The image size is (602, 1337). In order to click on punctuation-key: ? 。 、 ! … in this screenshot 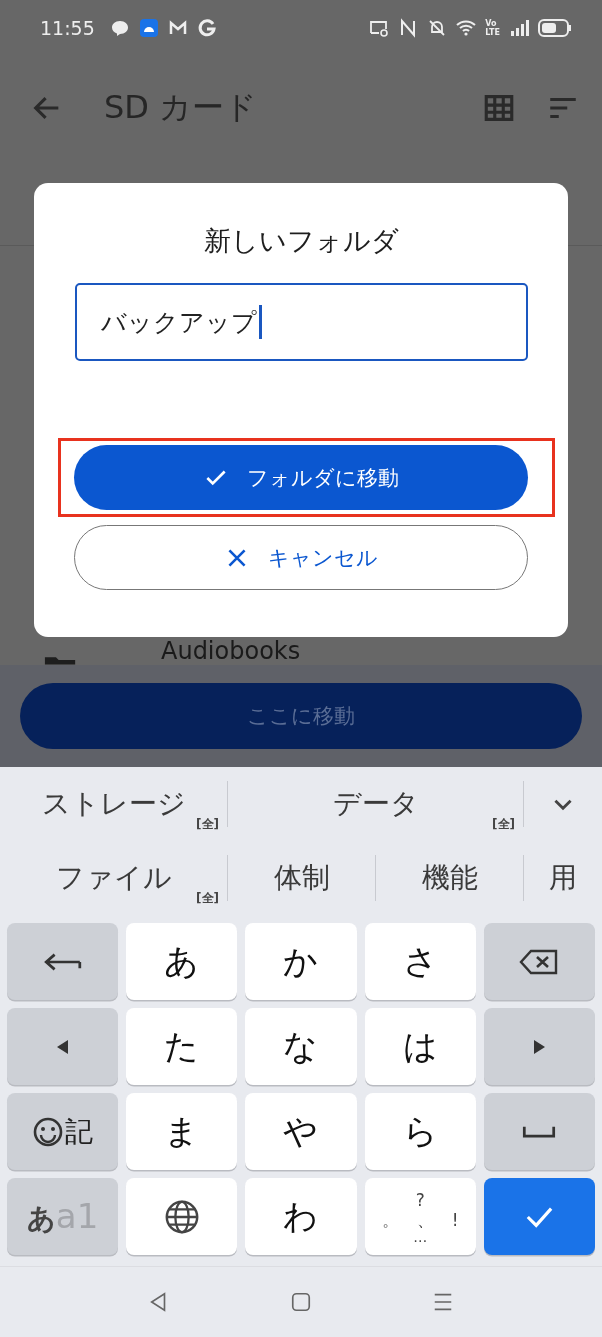, I will do `click(420, 1216)`.